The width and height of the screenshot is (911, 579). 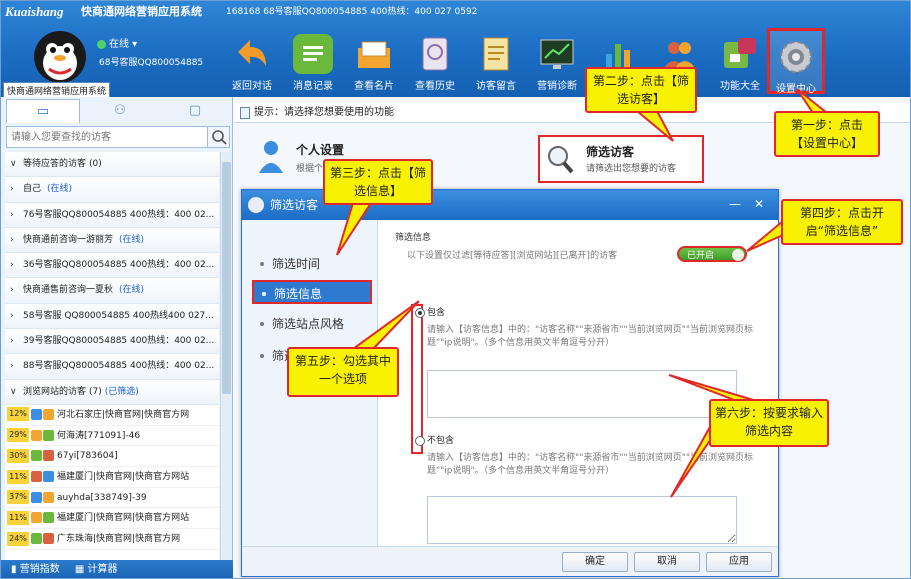 I want to click on tool-view-card: 查看名片, so click(x=374, y=61).